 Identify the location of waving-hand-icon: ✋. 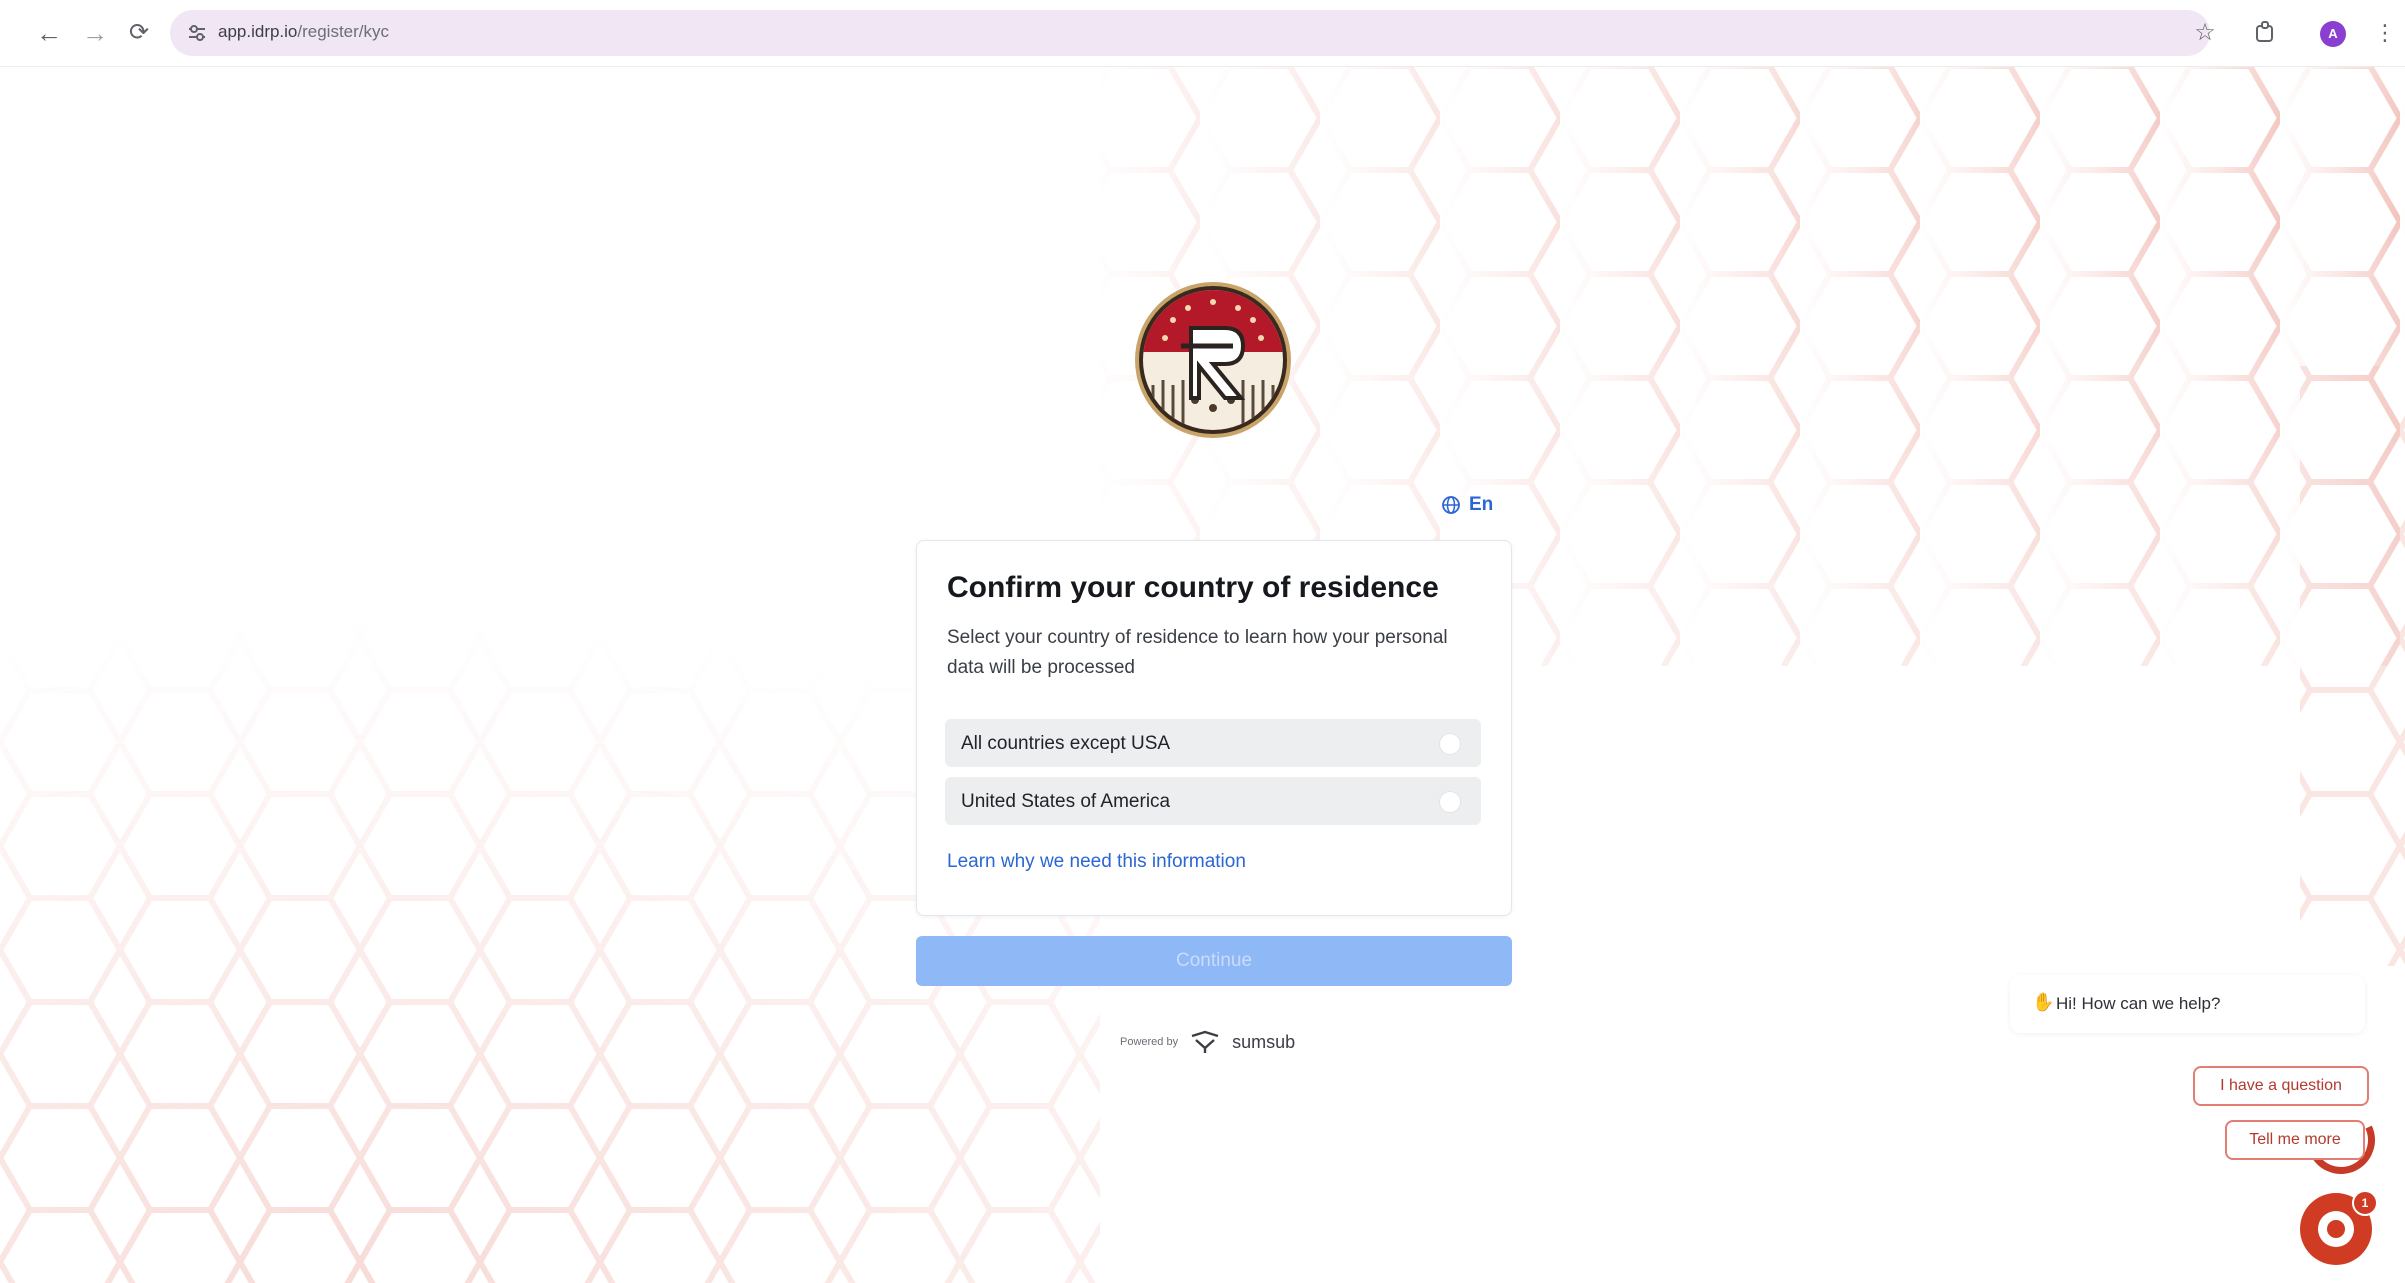
(2043, 1002).